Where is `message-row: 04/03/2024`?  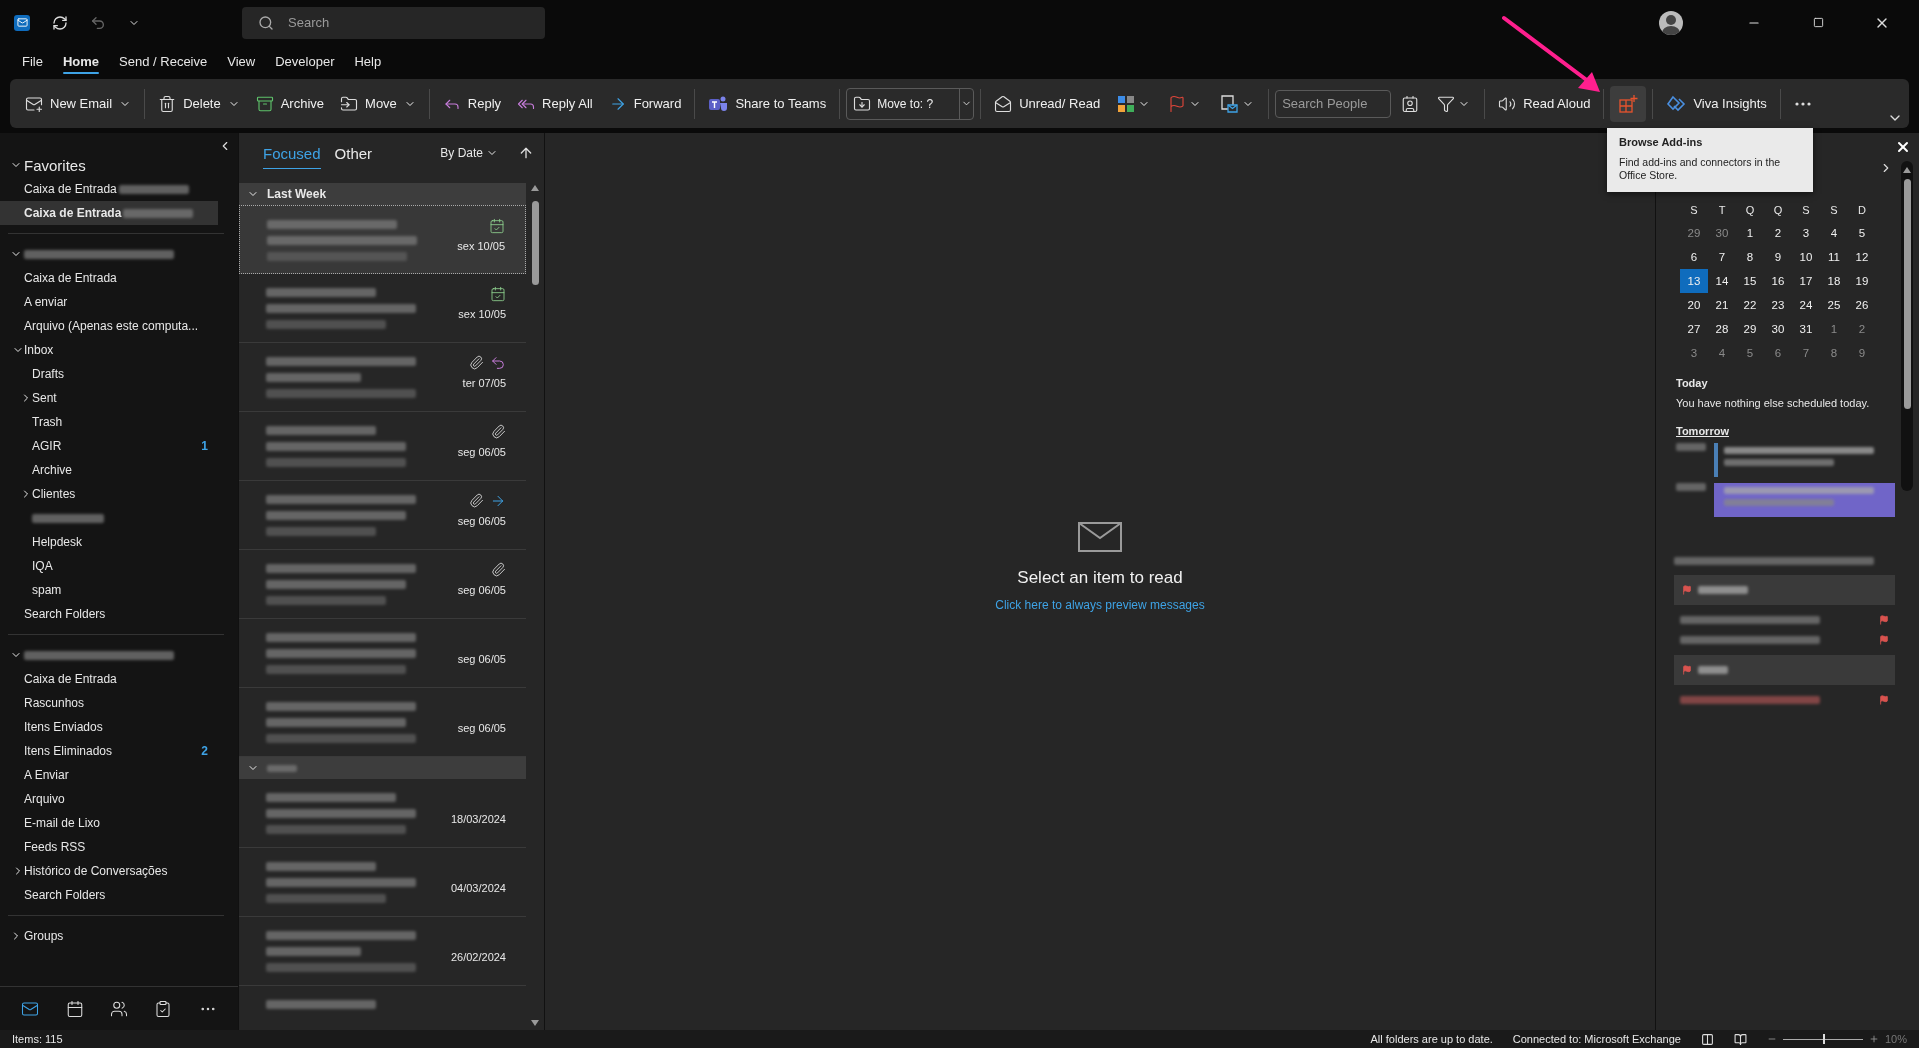 message-row: 04/03/2024 is located at coordinates (382, 882).